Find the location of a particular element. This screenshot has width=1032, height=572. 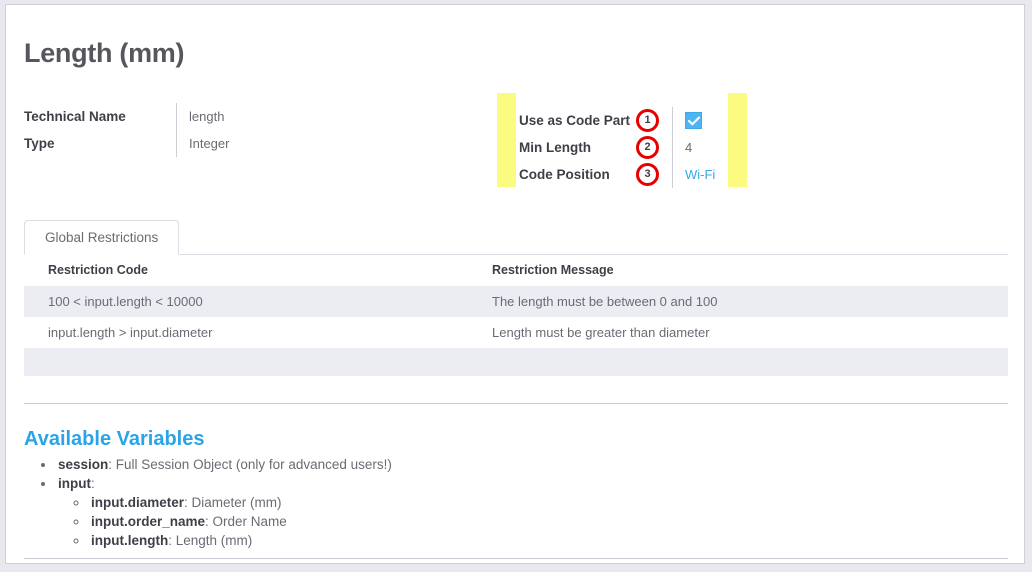

cell-restriction-message: Length must be greater than diameter is located at coordinates (601, 332).